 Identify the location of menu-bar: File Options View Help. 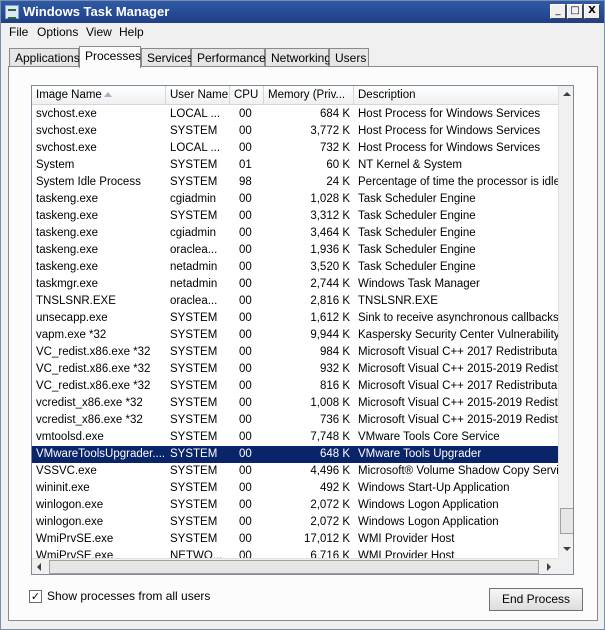
(302, 32).